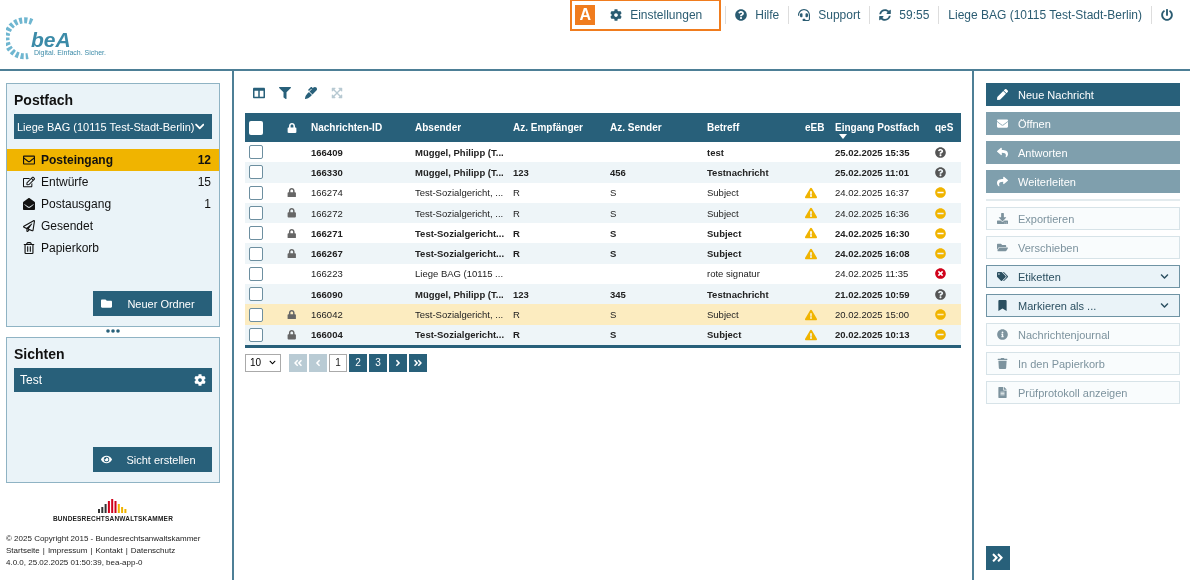  Describe the element at coordinates (557, 127) in the screenshot. I see `column-header: Az. Empfänger` at that location.